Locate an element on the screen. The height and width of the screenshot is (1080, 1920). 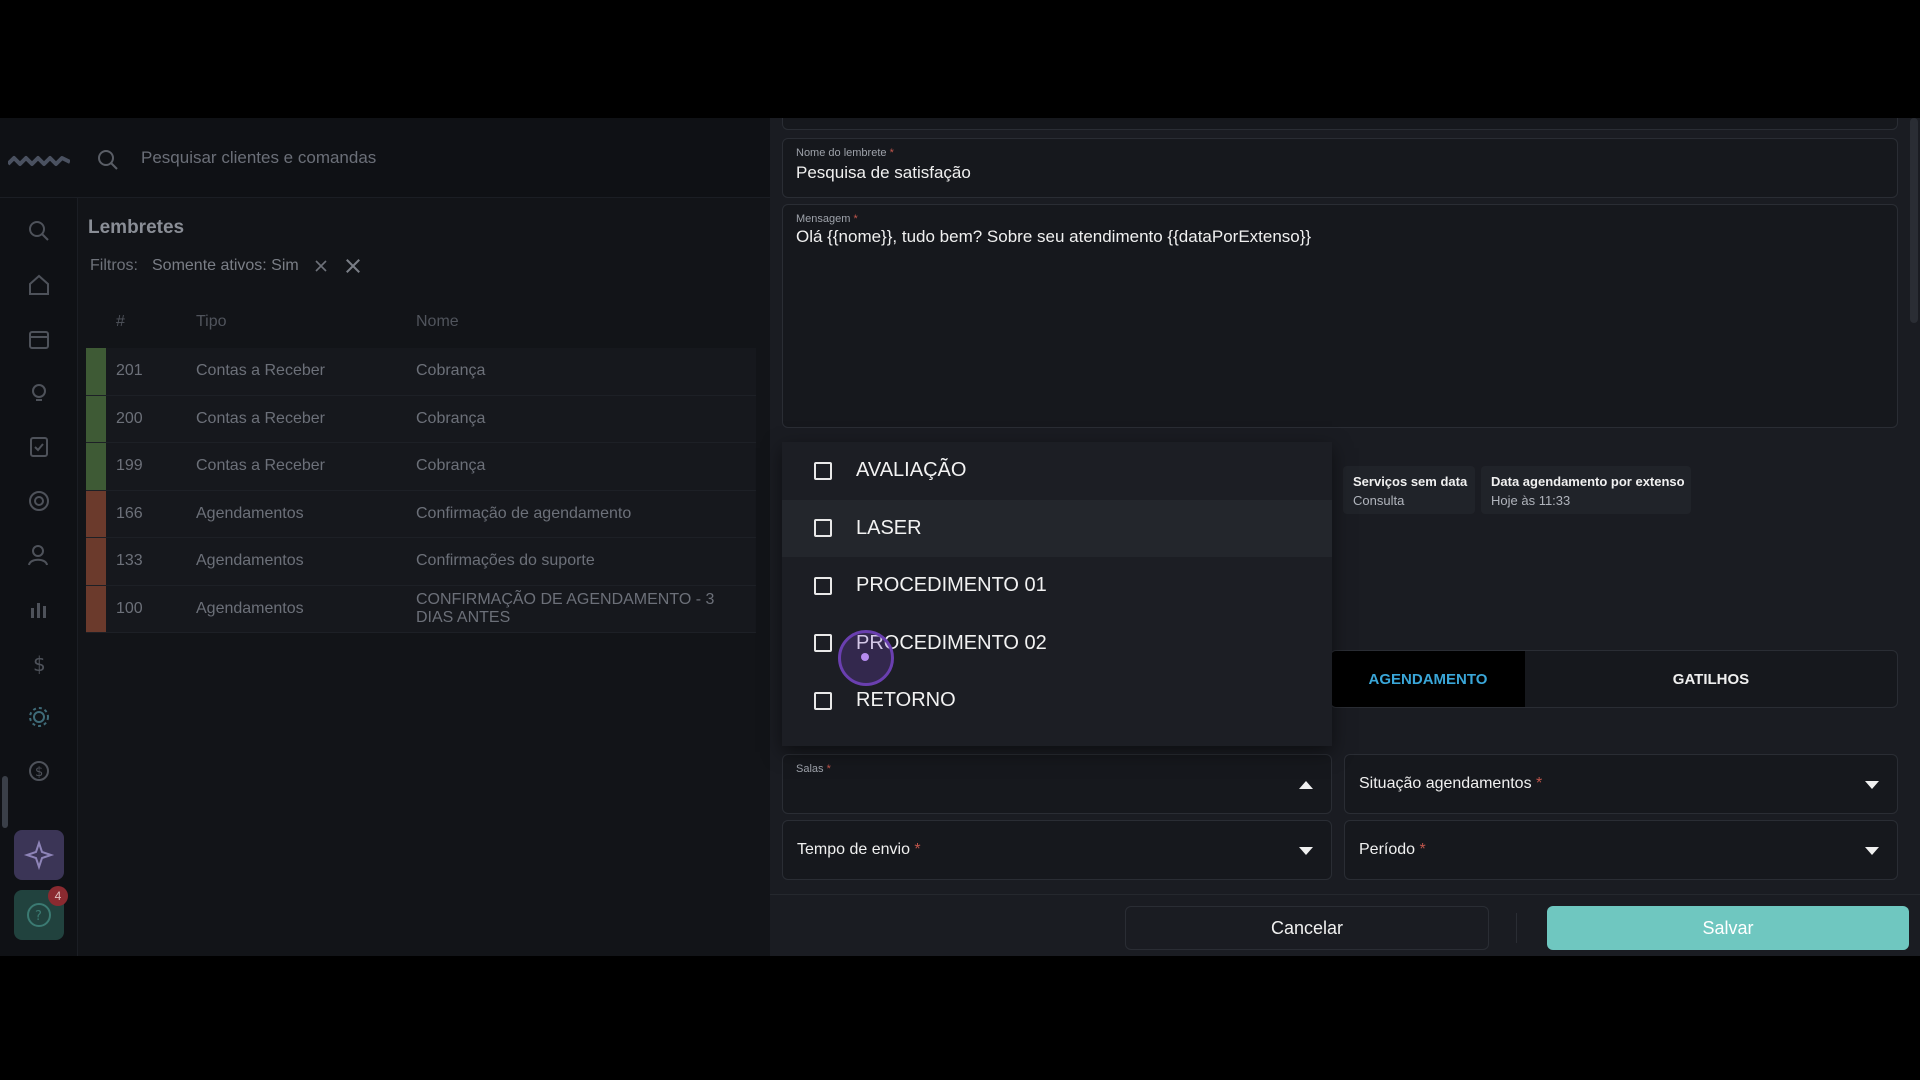
tab-agendamento: AGENDAMENTO is located at coordinates (1428, 679).